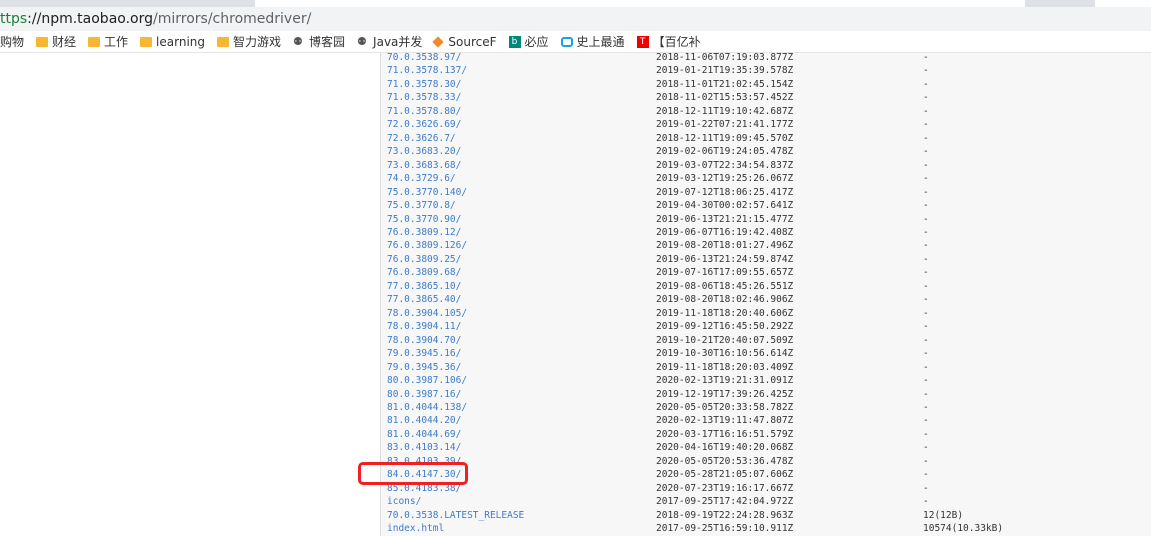 This screenshot has height=536, width=1151. I want to click on file-link: 80.0.3987.16/, so click(424, 394).